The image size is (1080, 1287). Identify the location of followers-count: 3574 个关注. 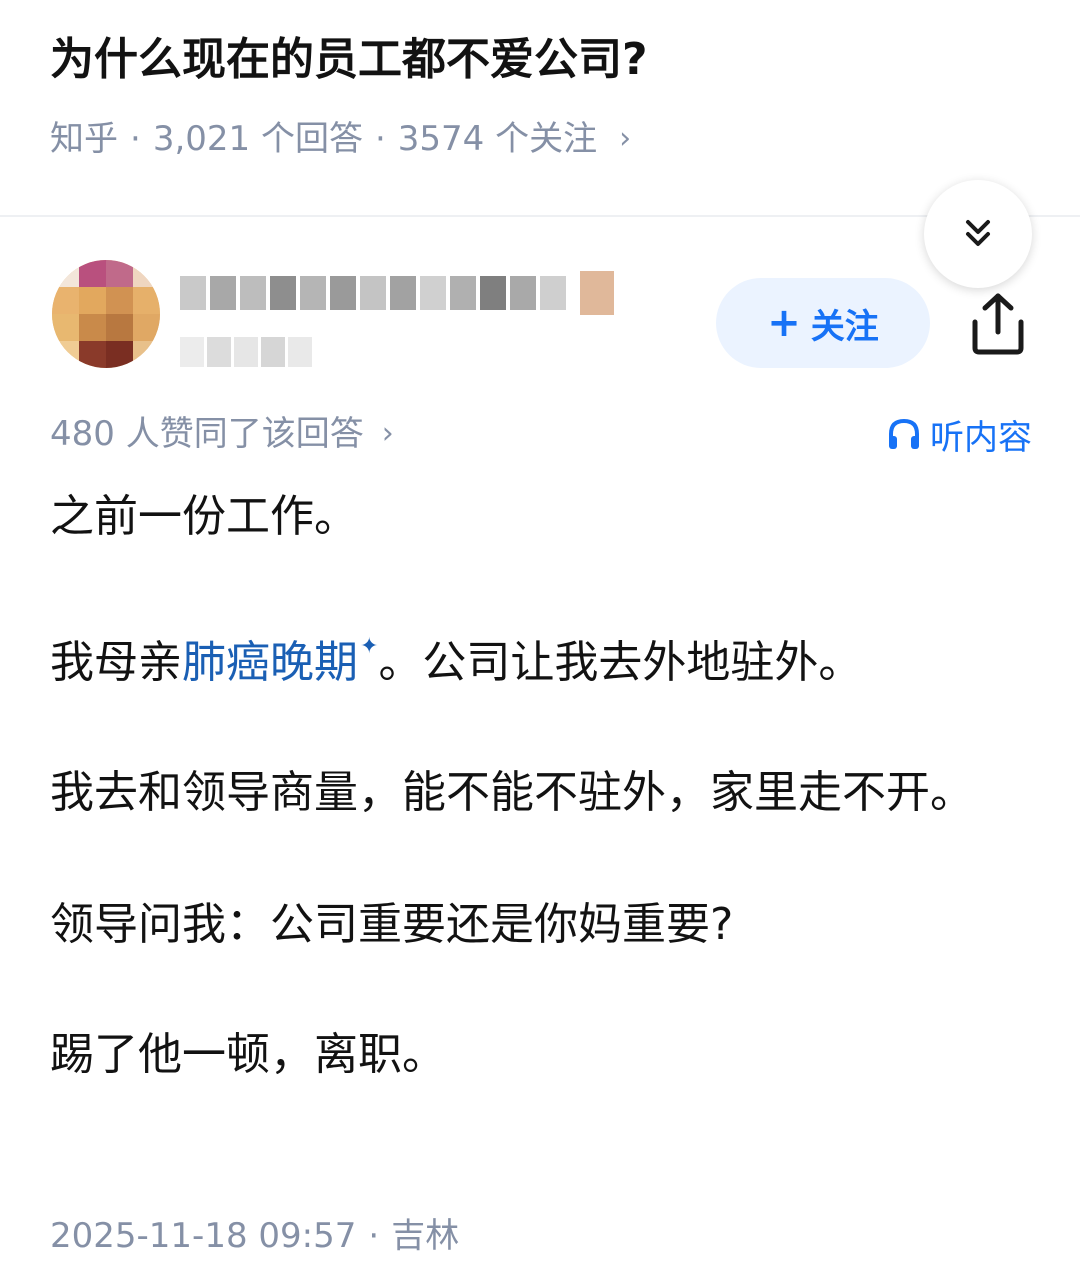
(497, 139).